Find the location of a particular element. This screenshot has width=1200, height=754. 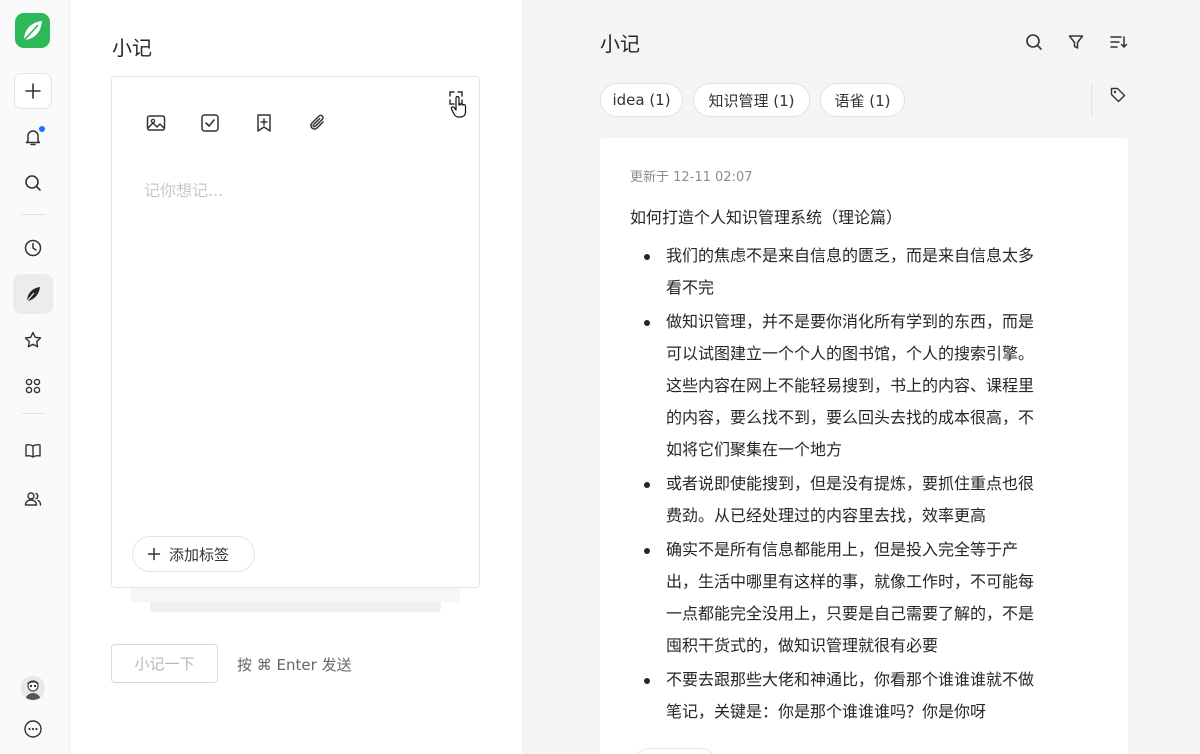

clock-icon is located at coordinates (33, 248).